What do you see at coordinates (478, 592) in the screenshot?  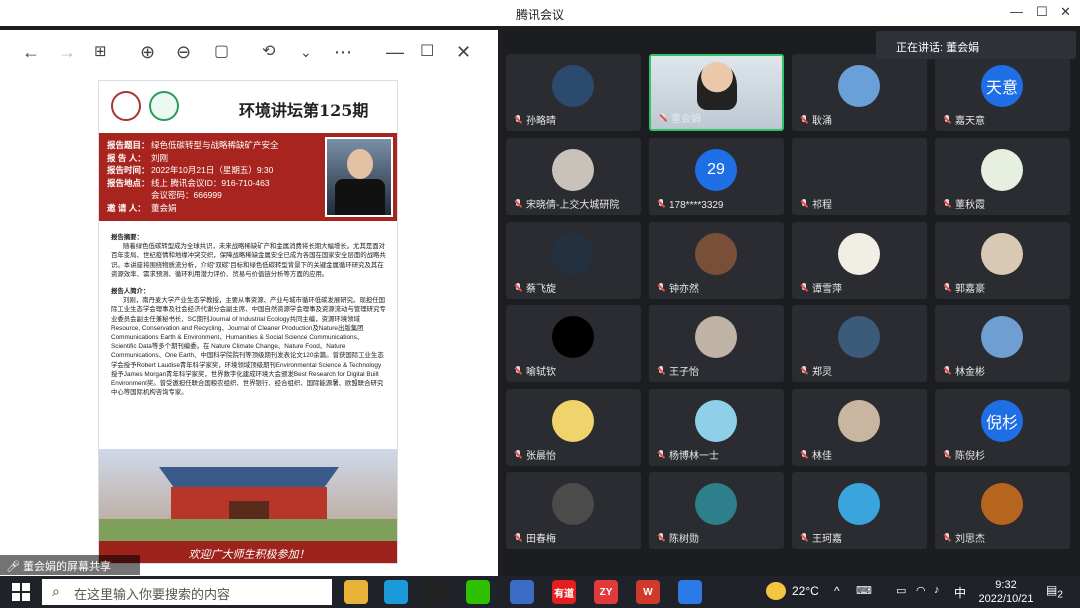 I see `wechat-icon` at bounding box center [478, 592].